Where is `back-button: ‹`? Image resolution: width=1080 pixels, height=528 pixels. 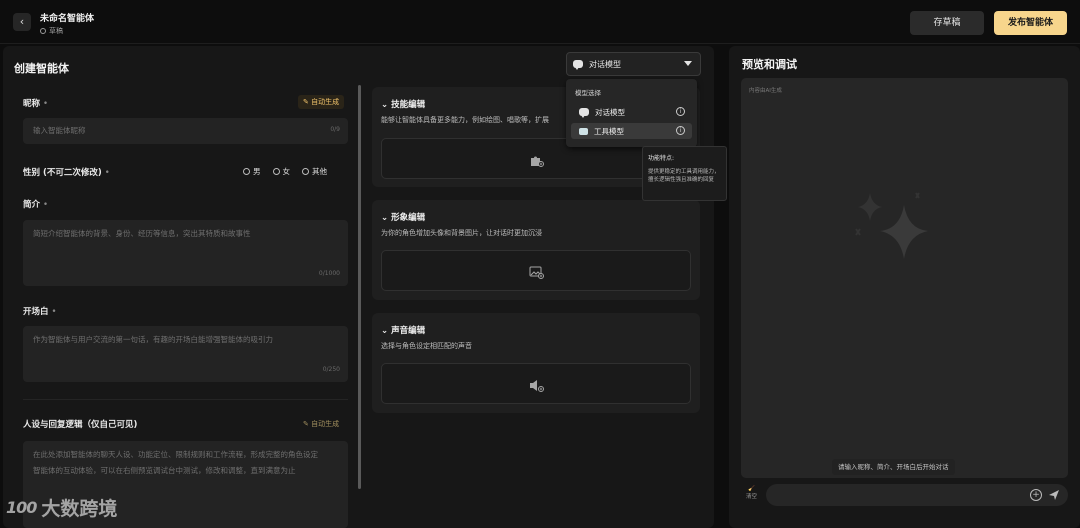 back-button: ‹ is located at coordinates (22, 22).